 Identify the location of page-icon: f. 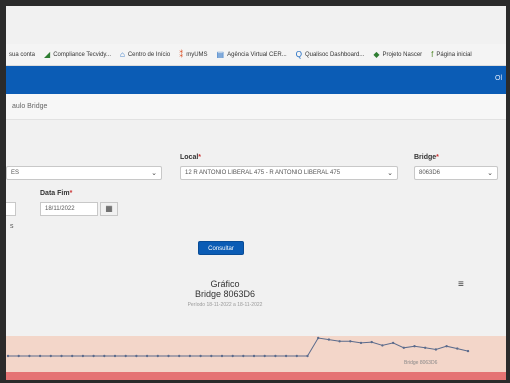
(432, 54).